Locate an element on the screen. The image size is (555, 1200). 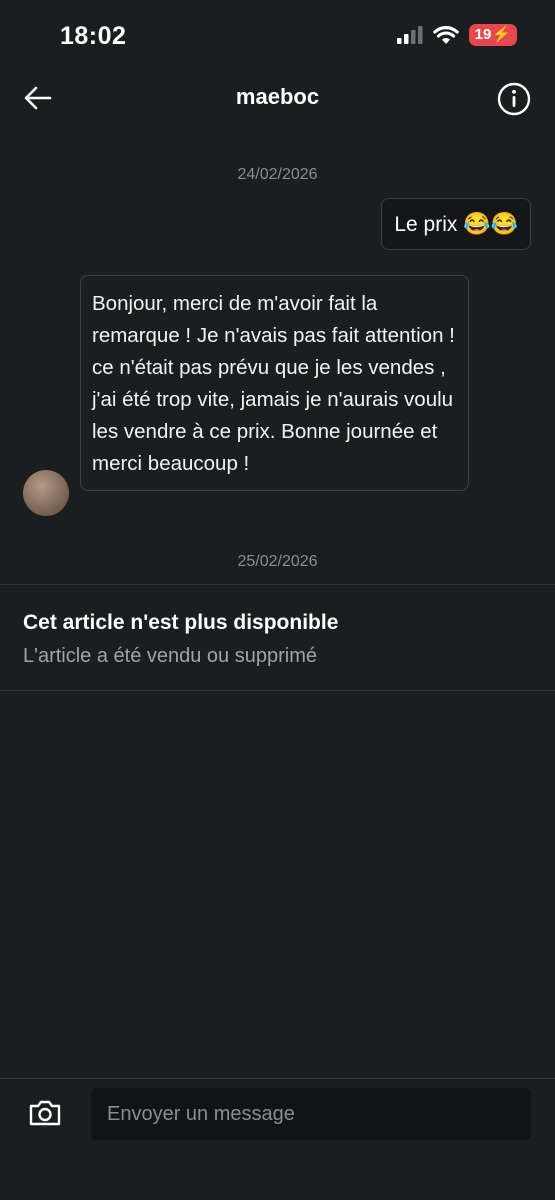
bolt-icon: ⚡ is located at coordinates (501, 34).